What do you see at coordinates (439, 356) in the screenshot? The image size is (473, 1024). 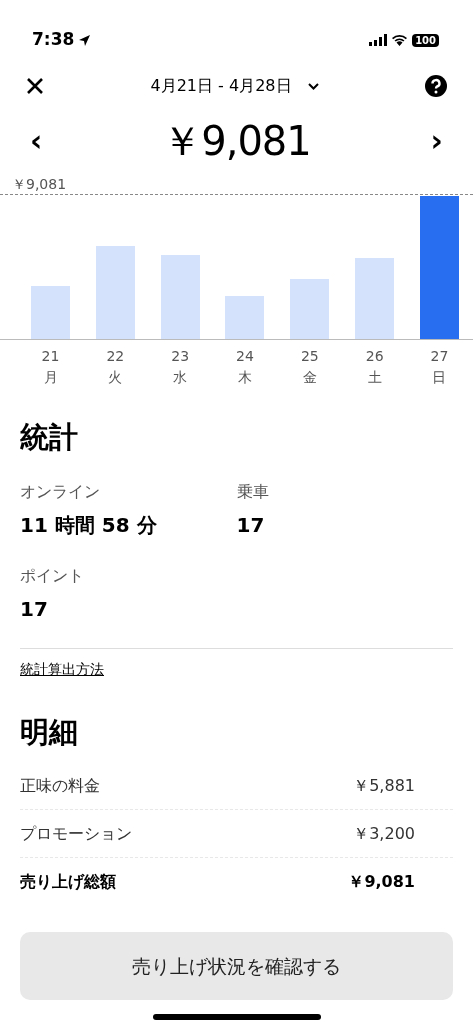 I see `day-date: 27` at bounding box center [439, 356].